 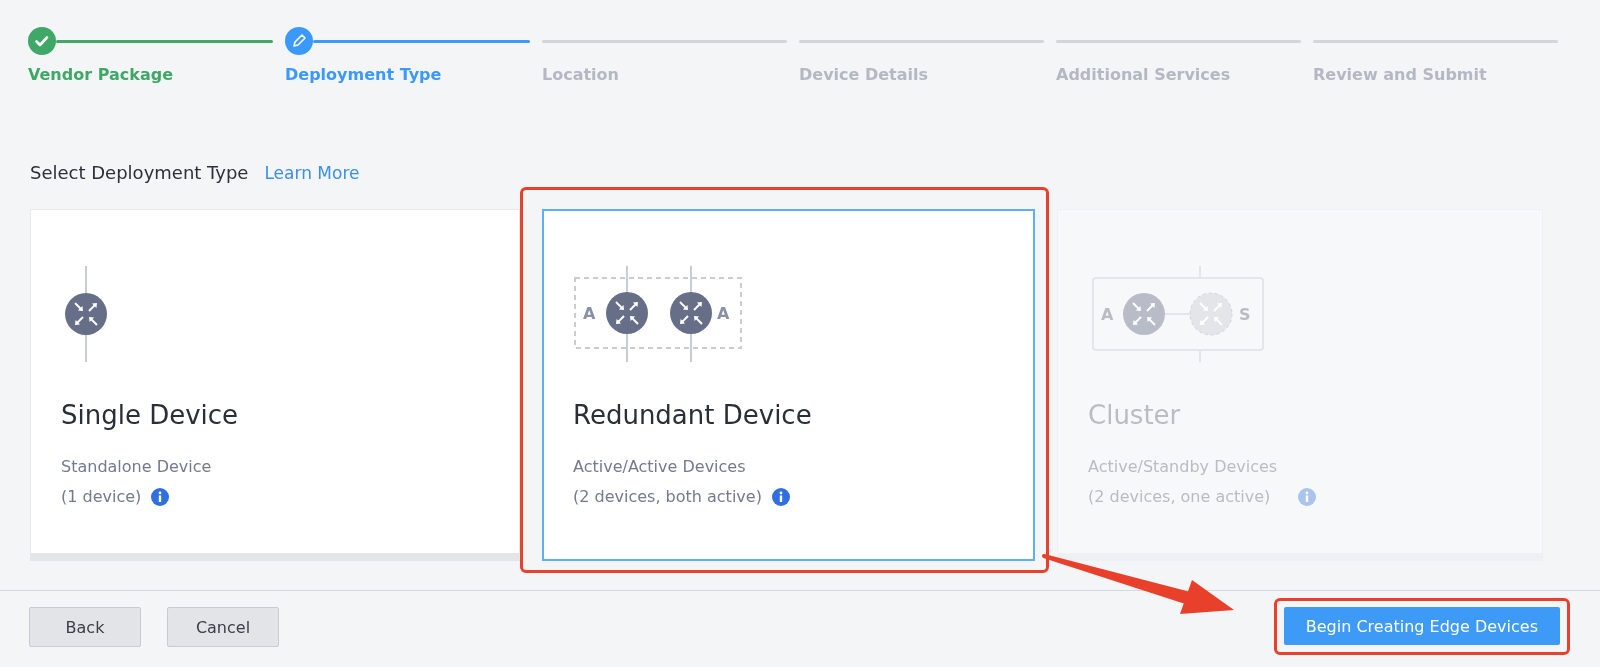 I want to click on footer-button: Cancel, so click(x=223, y=627).